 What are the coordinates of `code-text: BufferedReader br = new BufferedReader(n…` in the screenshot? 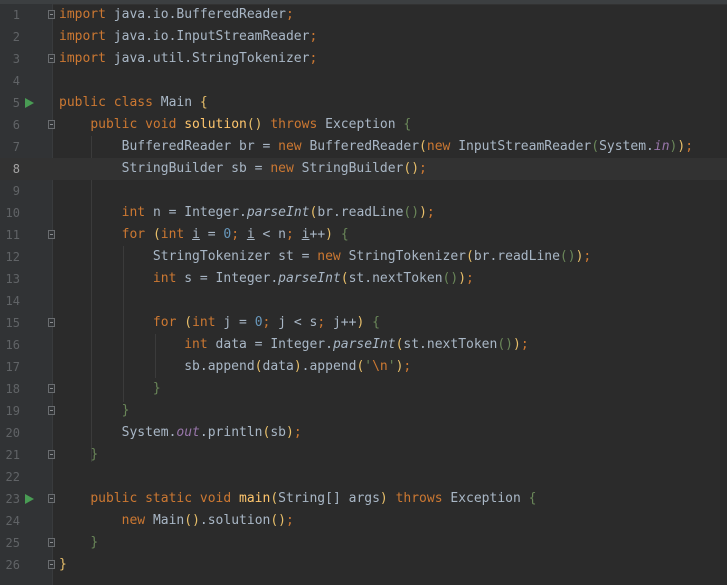 It's located at (376, 147).